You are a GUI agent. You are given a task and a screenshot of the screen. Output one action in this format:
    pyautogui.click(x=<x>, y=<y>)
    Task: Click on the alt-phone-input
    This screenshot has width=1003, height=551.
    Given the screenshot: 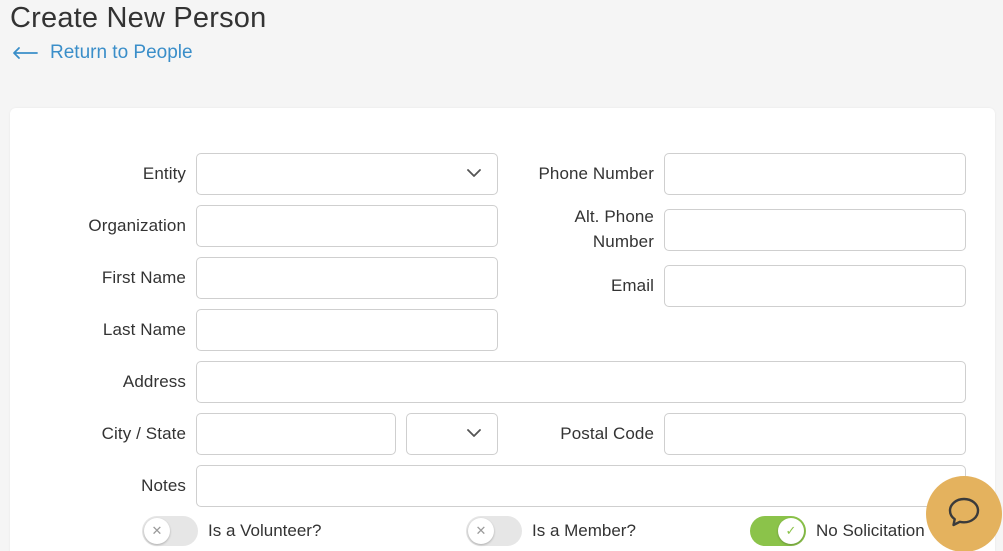 What is the action you would take?
    pyautogui.click(x=815, y=230)
    